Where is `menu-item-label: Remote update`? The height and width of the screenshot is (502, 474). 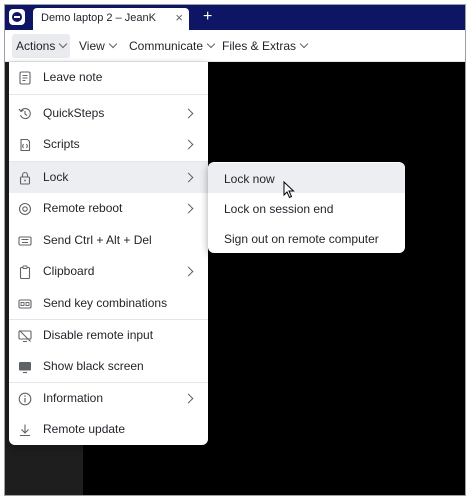
menu-item-label: Remote update is located at coordinates (84, 429).